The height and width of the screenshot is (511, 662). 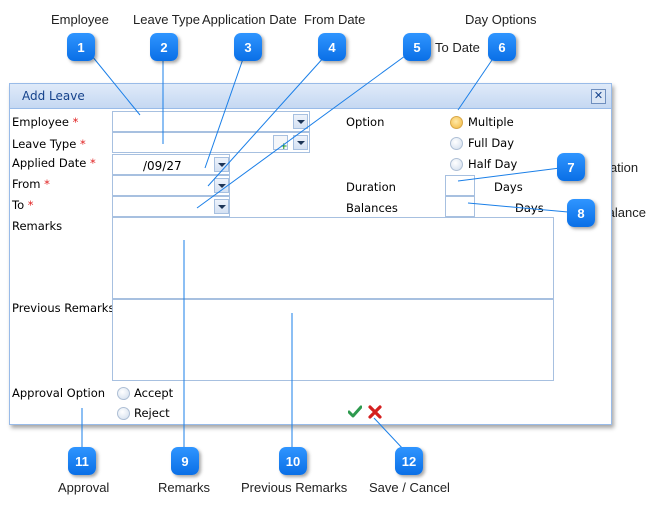 I want to click on leave-type-label: Leave Type *, so click(x=49, y=144).